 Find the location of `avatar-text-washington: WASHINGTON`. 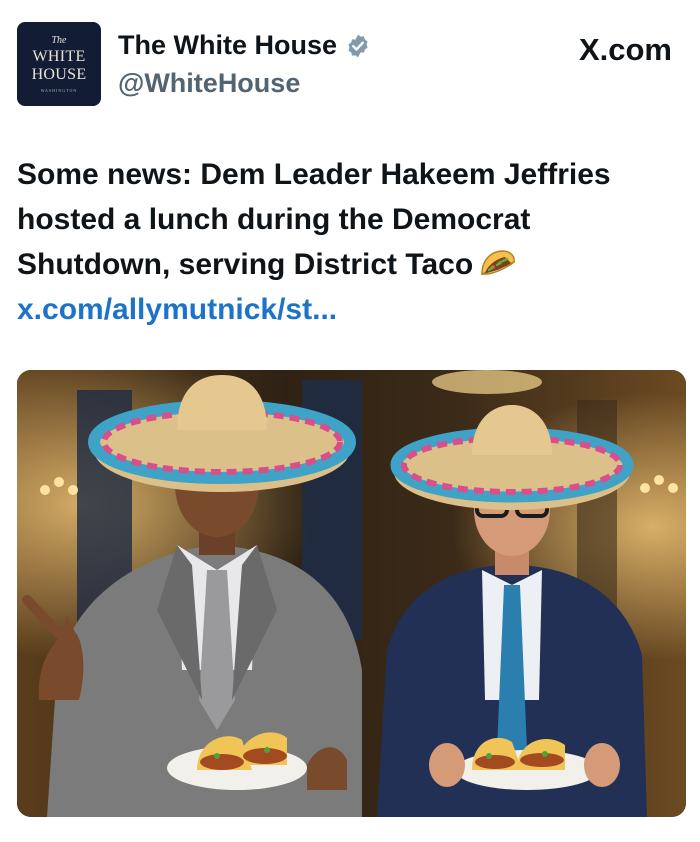

avatar-text-washington: WASHINGTON is located at coordinates (59, 90).